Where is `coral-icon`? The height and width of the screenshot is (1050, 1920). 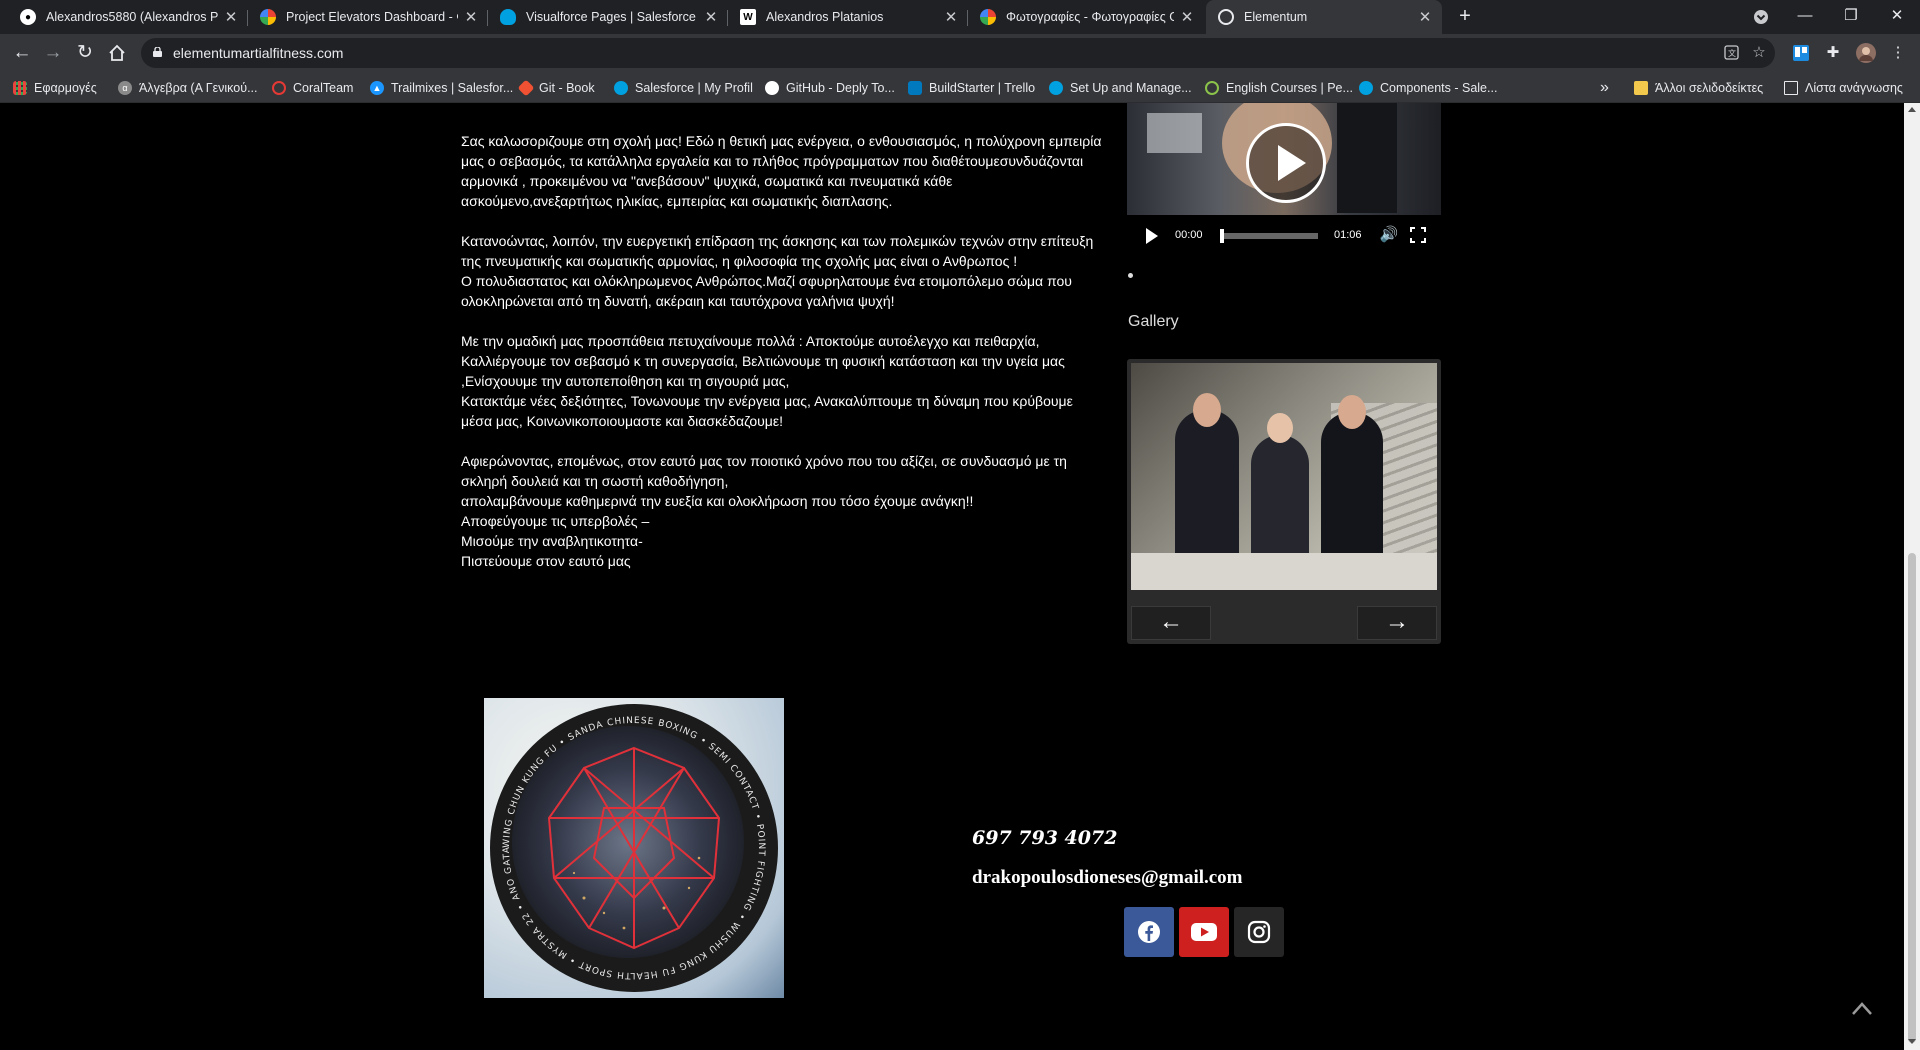
coral-icon is located at coordinates (279, 88).